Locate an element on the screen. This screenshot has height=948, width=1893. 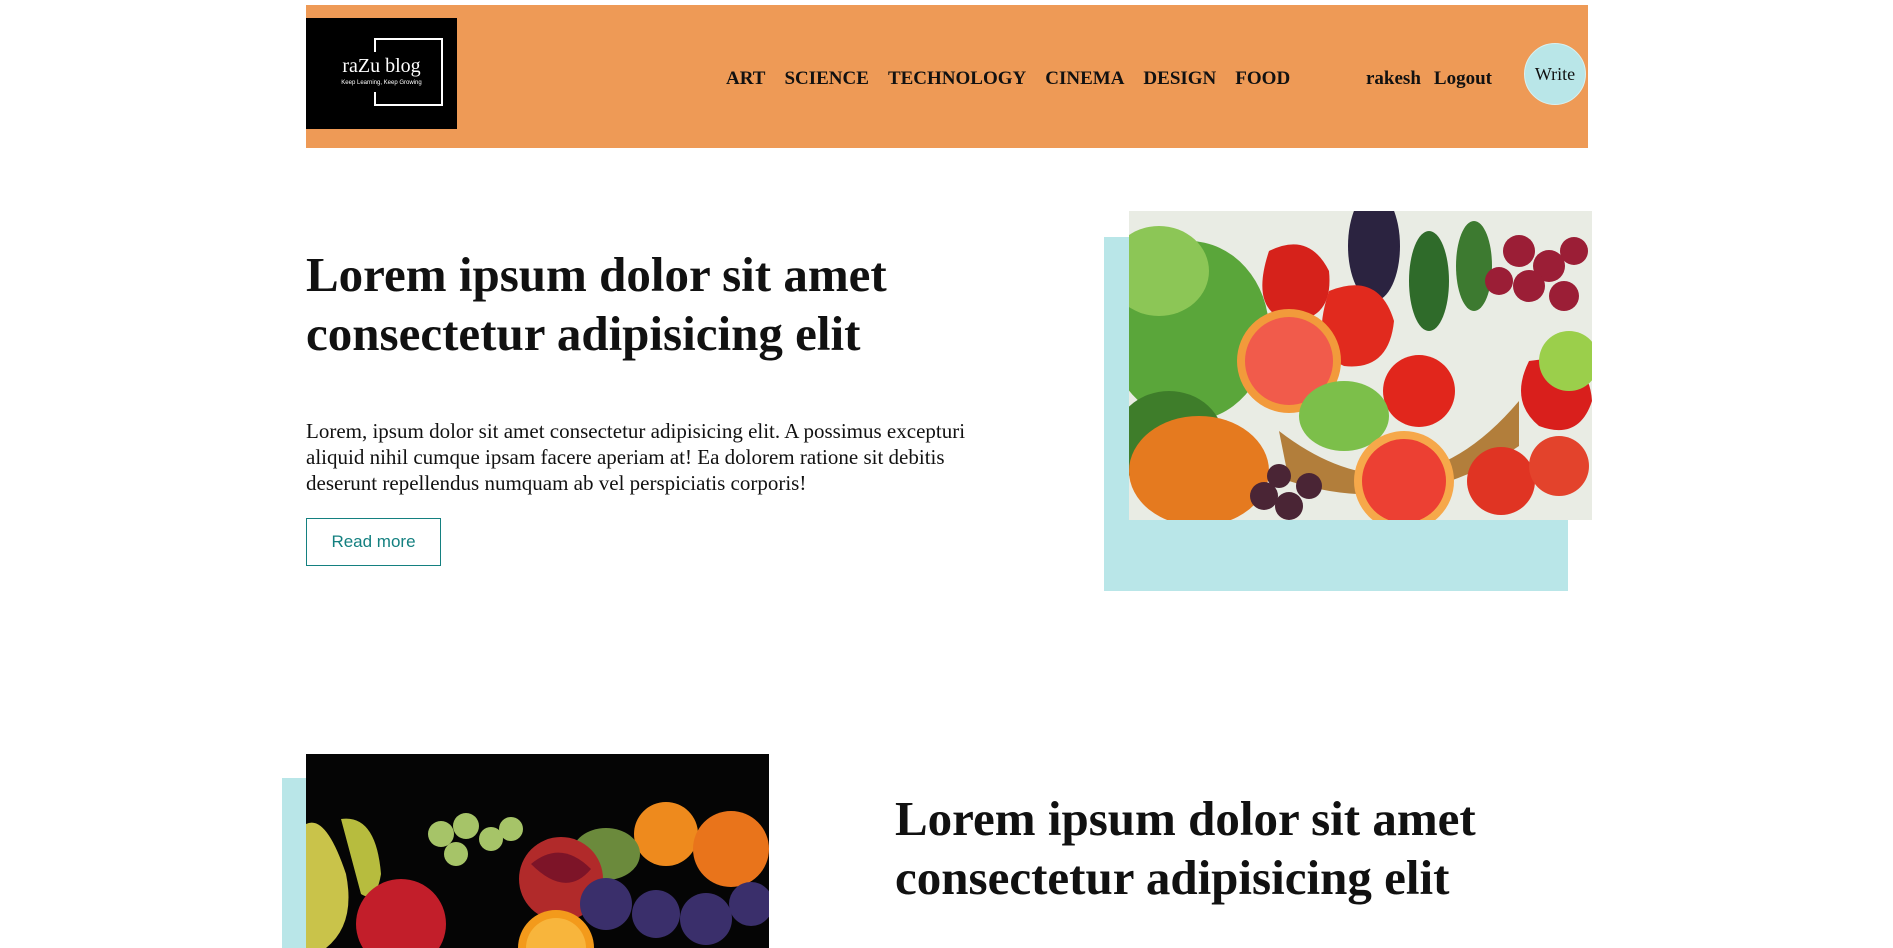
logo-tagline: Keep Learning, Keep Growing is located at coordinates (381, 83).